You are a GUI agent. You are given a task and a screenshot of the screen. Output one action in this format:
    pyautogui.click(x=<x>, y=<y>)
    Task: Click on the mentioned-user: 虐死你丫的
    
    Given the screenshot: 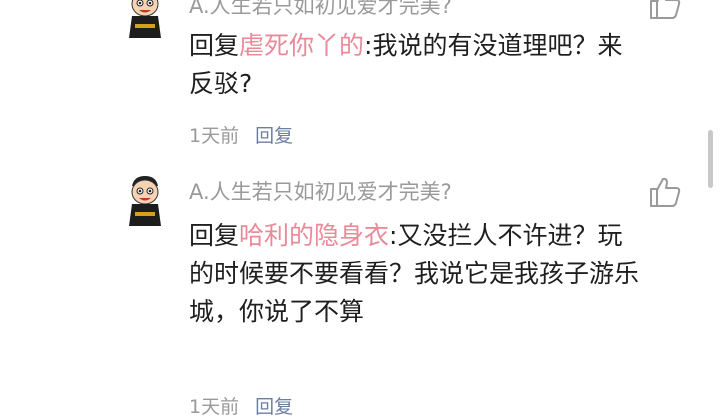 What is the action you would take?
    pyautogui.click(x=301, y=45)
    